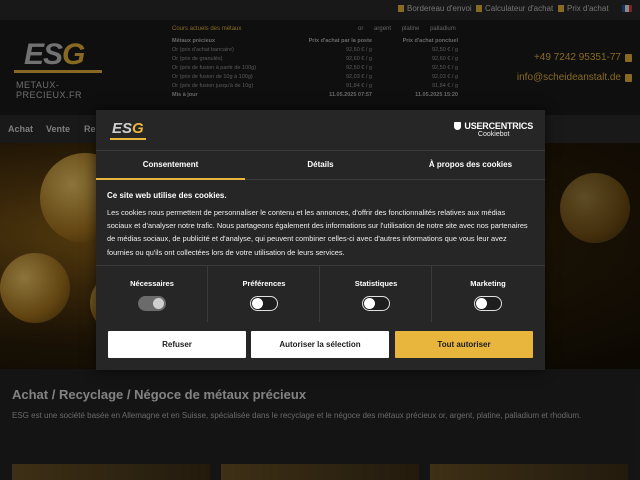  Describe the element at coordinates (167, 195) in the screenshot. I see `dialog-title: Ce site web utilise des cookies.` at that location.